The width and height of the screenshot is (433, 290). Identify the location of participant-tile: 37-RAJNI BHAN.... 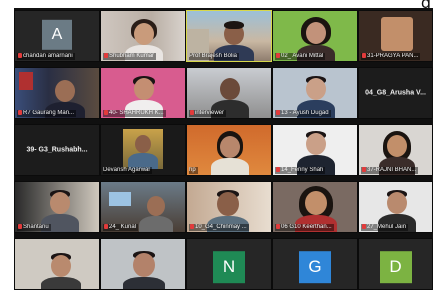
(395, 150).